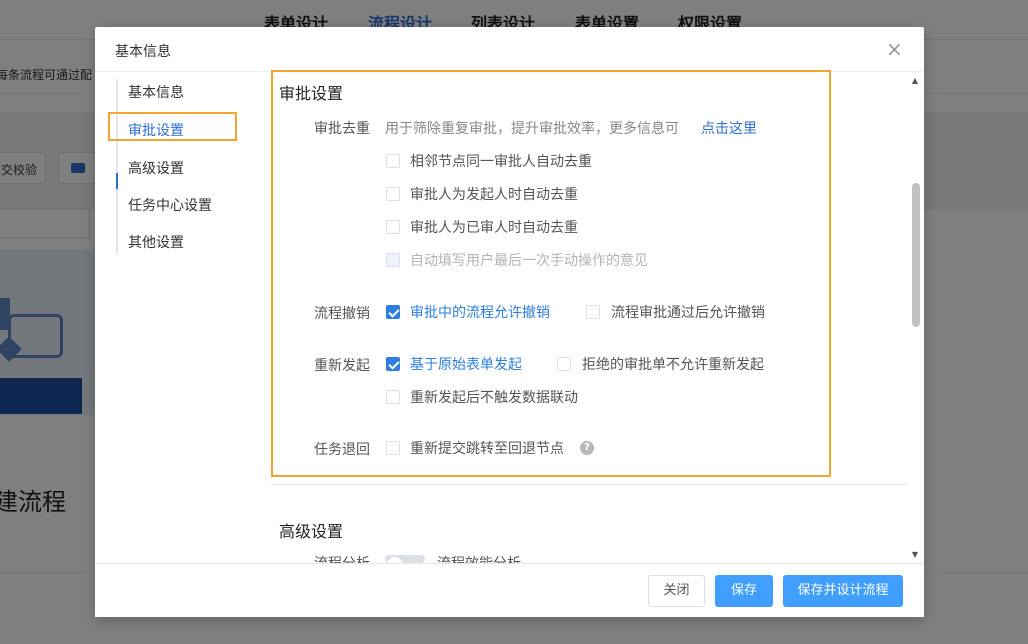  I want to click on close-icon: ×, so click(894, 49).